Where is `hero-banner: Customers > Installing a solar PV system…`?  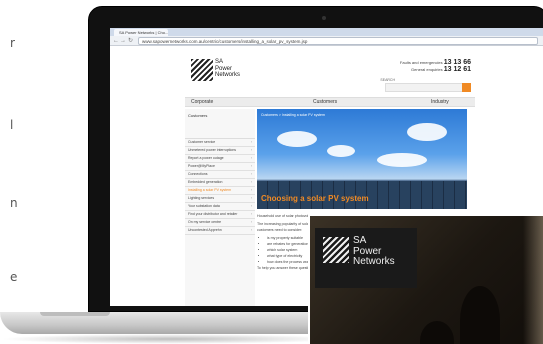
hero-banner: Customers > Installing a solar PV system… is located at coordinates (362, 159).